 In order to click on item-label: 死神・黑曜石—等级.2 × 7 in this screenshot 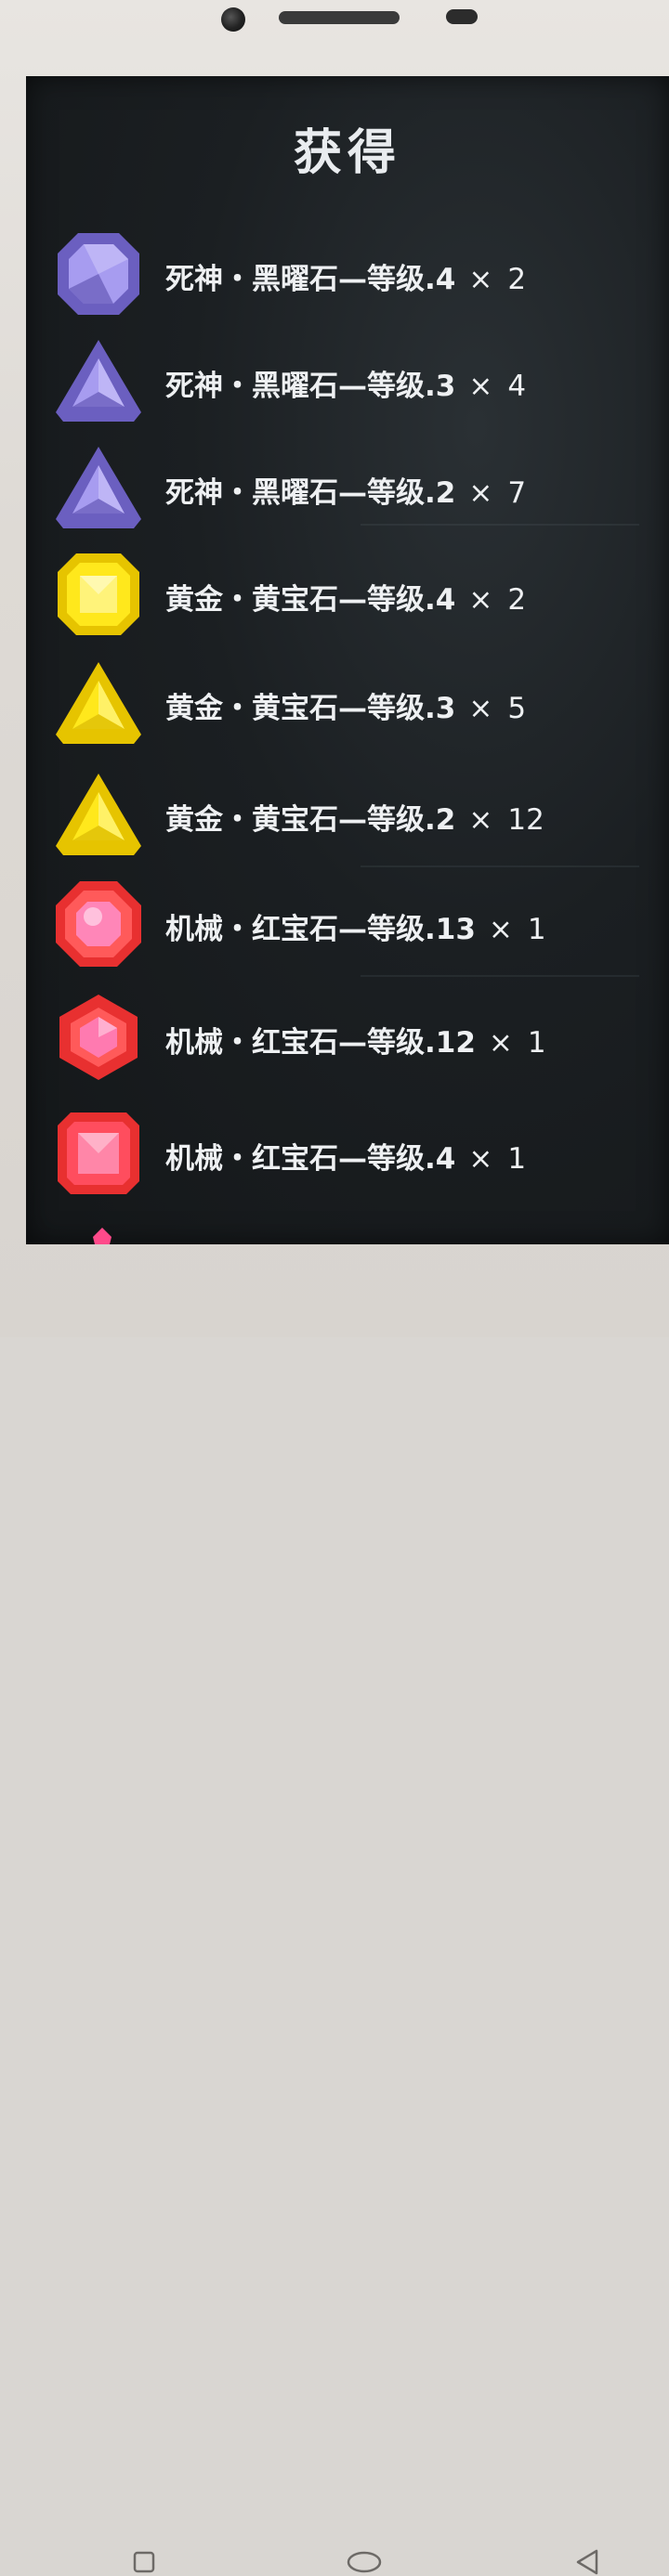, I will do `click(345, 490)`.